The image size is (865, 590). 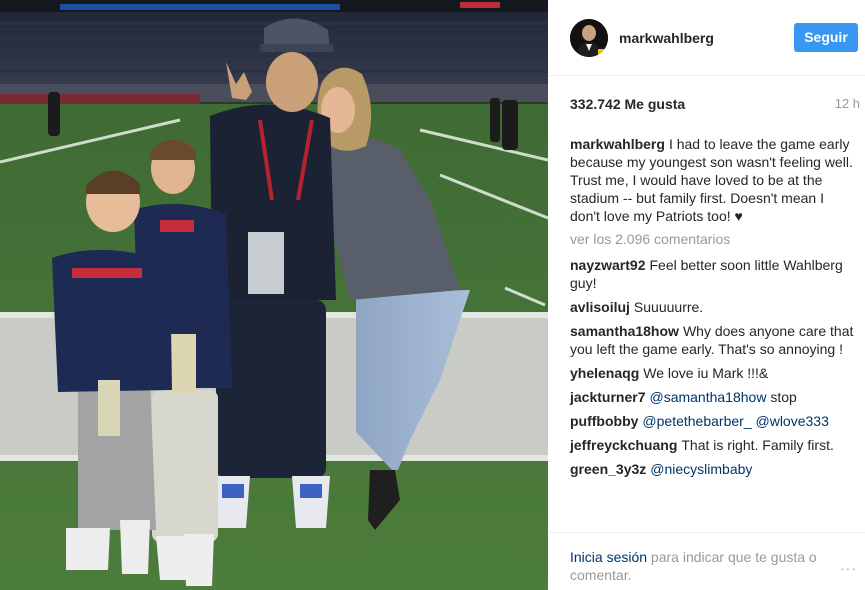 I want to click on comment-mention-link: @samantha18how, so click(x=707, y=397).